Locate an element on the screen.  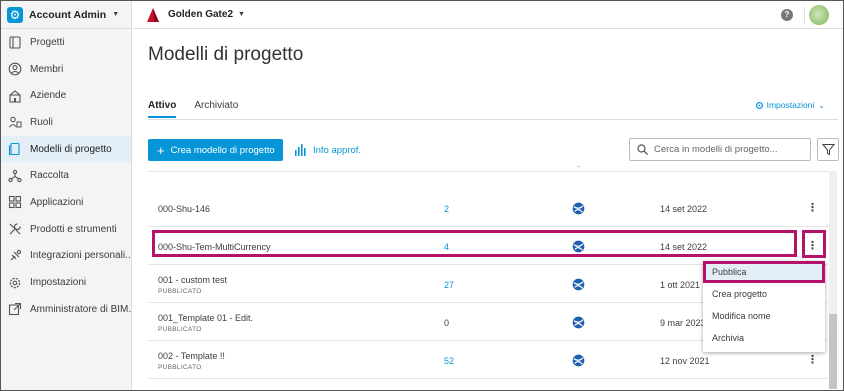
sidebar-item-applicazioni: Applicazioni is located at coordinates (66, 202).